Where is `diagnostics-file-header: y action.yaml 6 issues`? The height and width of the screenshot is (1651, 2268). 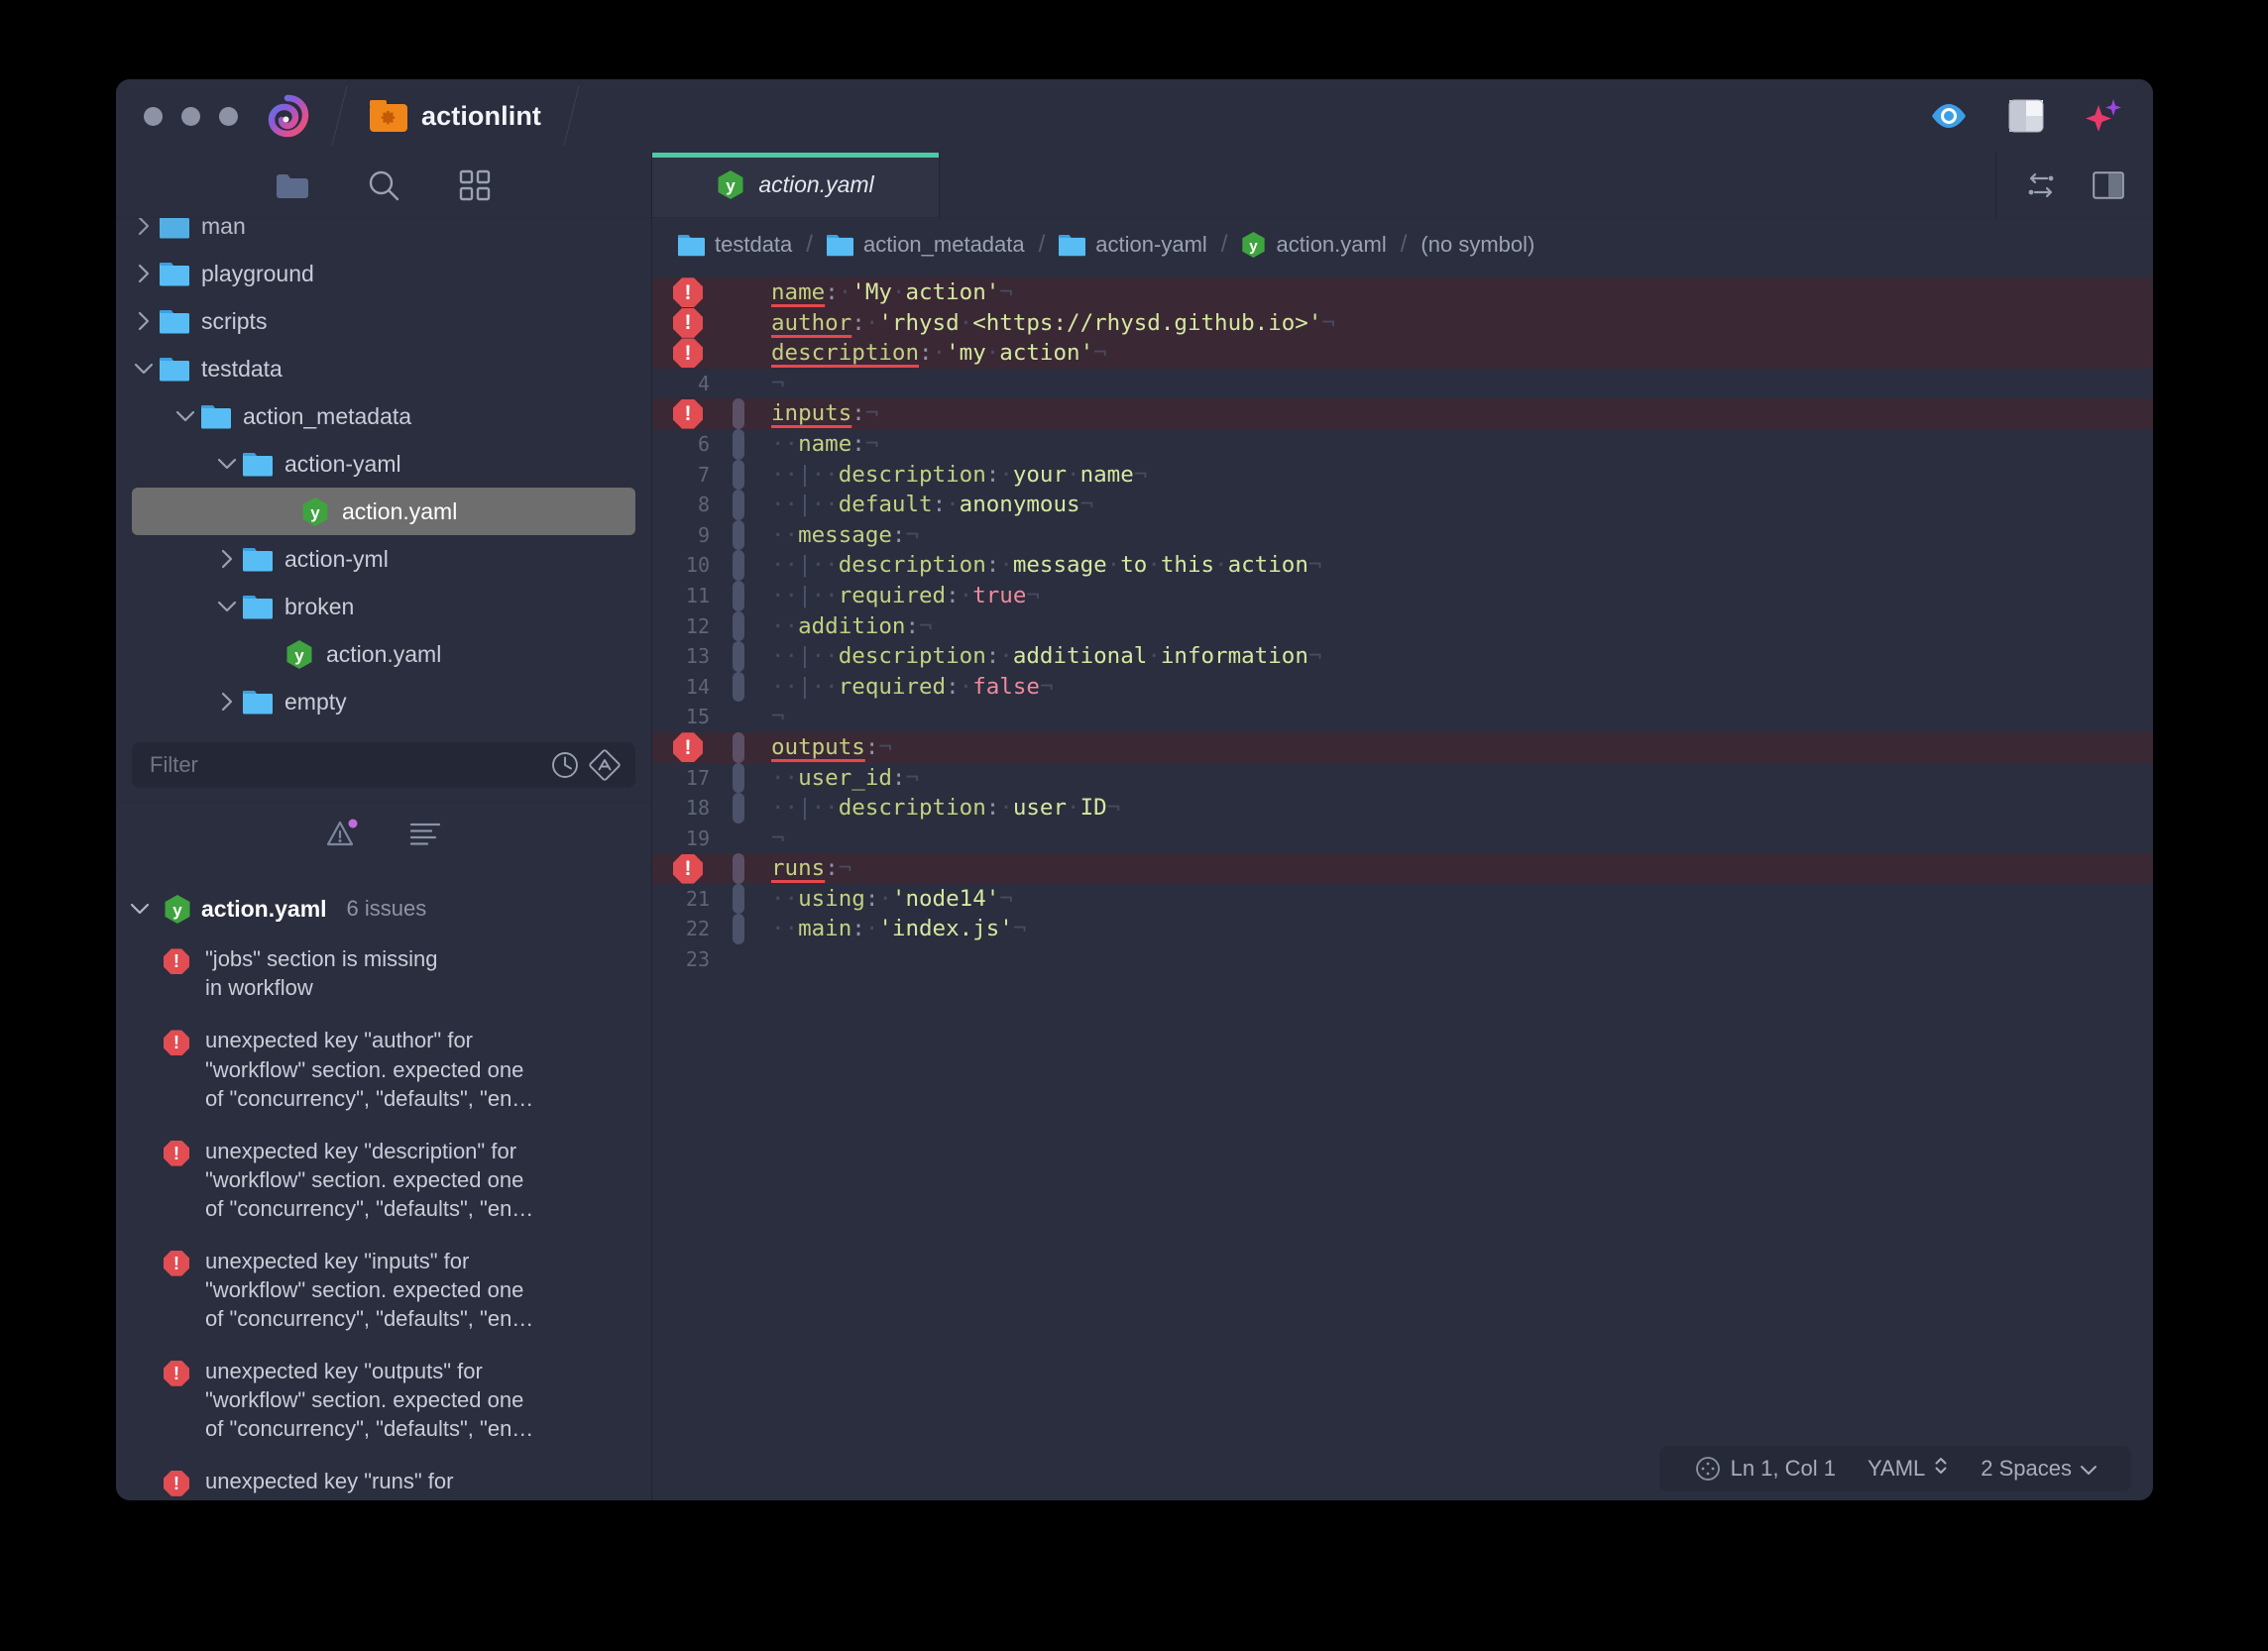
diagnostics-file-header: y action.yaml 6 issues is located at coordinates (383, 909).